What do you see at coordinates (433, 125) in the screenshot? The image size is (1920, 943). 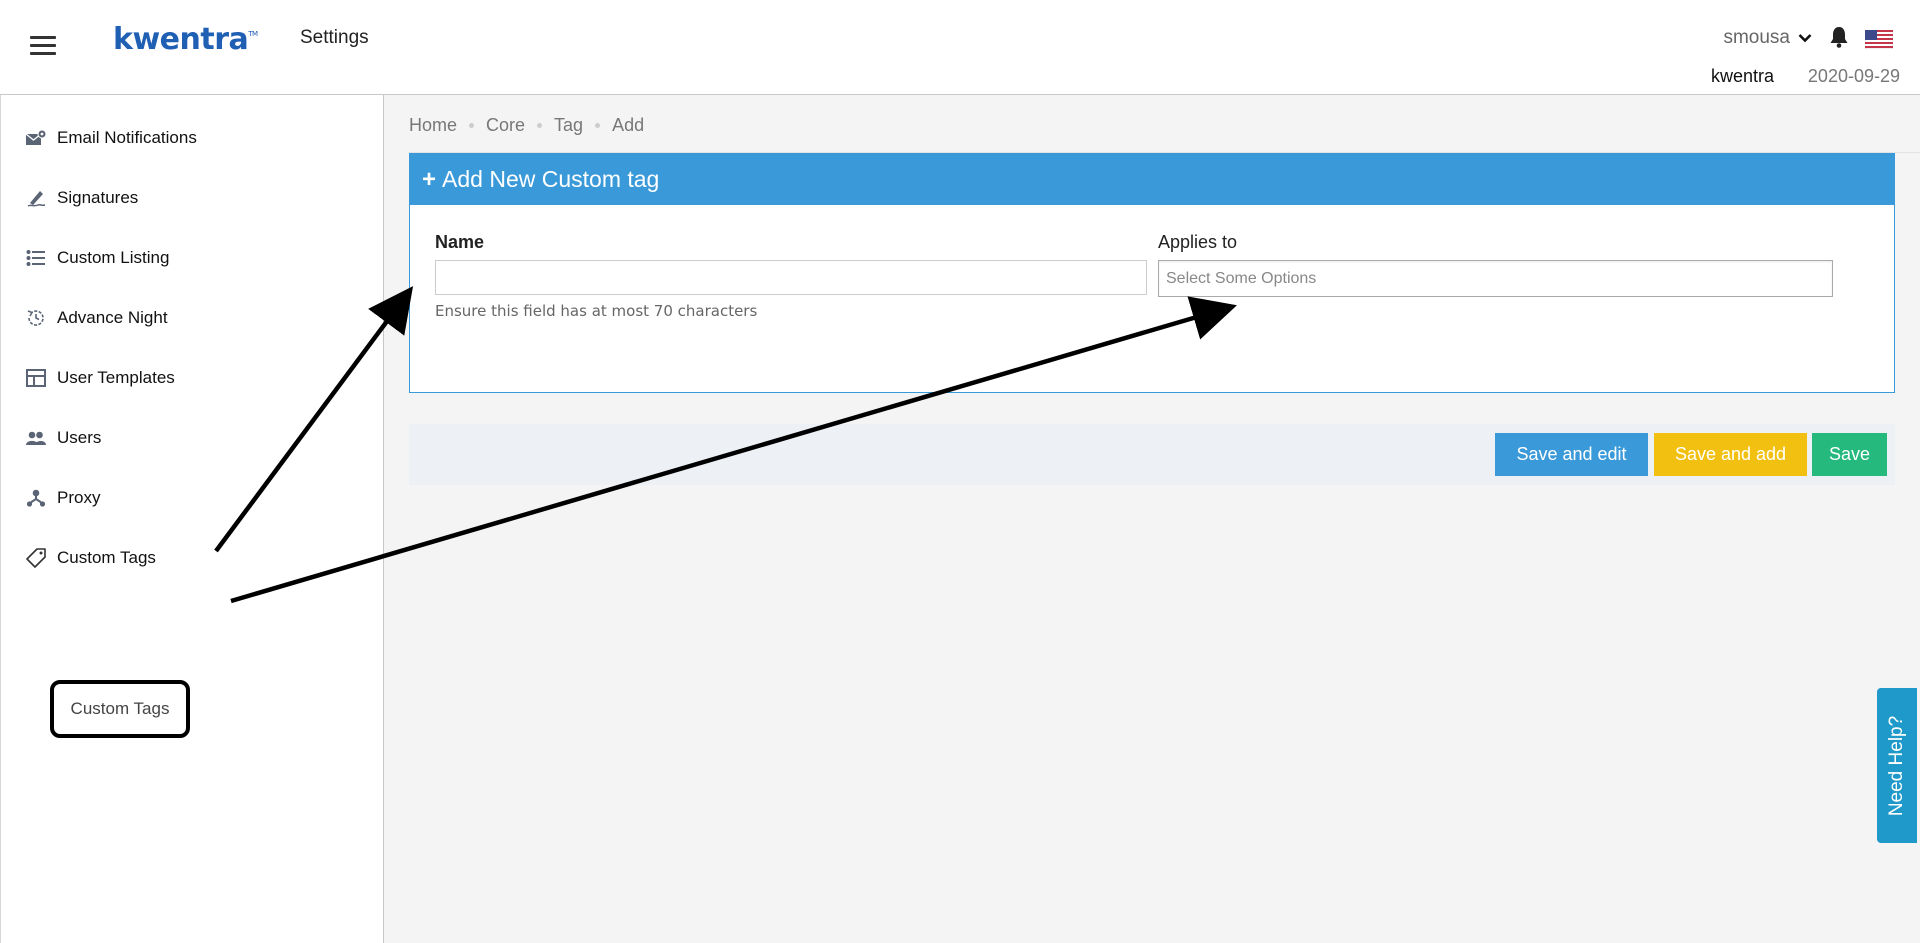 I see `breadcrumb-home: Home` at bounding box center [433, 125].